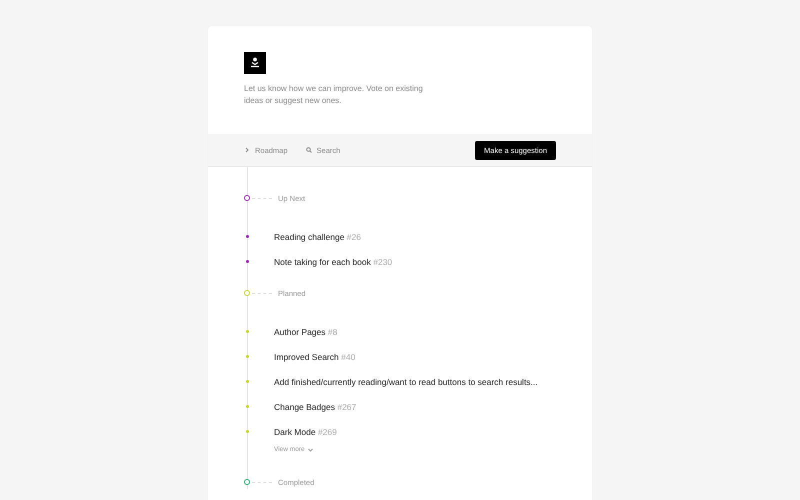 Image resolution: width=800 pixels, height=500 pixels. I want to click on idea-link: Note taking for each book #230, so click(333, 261).